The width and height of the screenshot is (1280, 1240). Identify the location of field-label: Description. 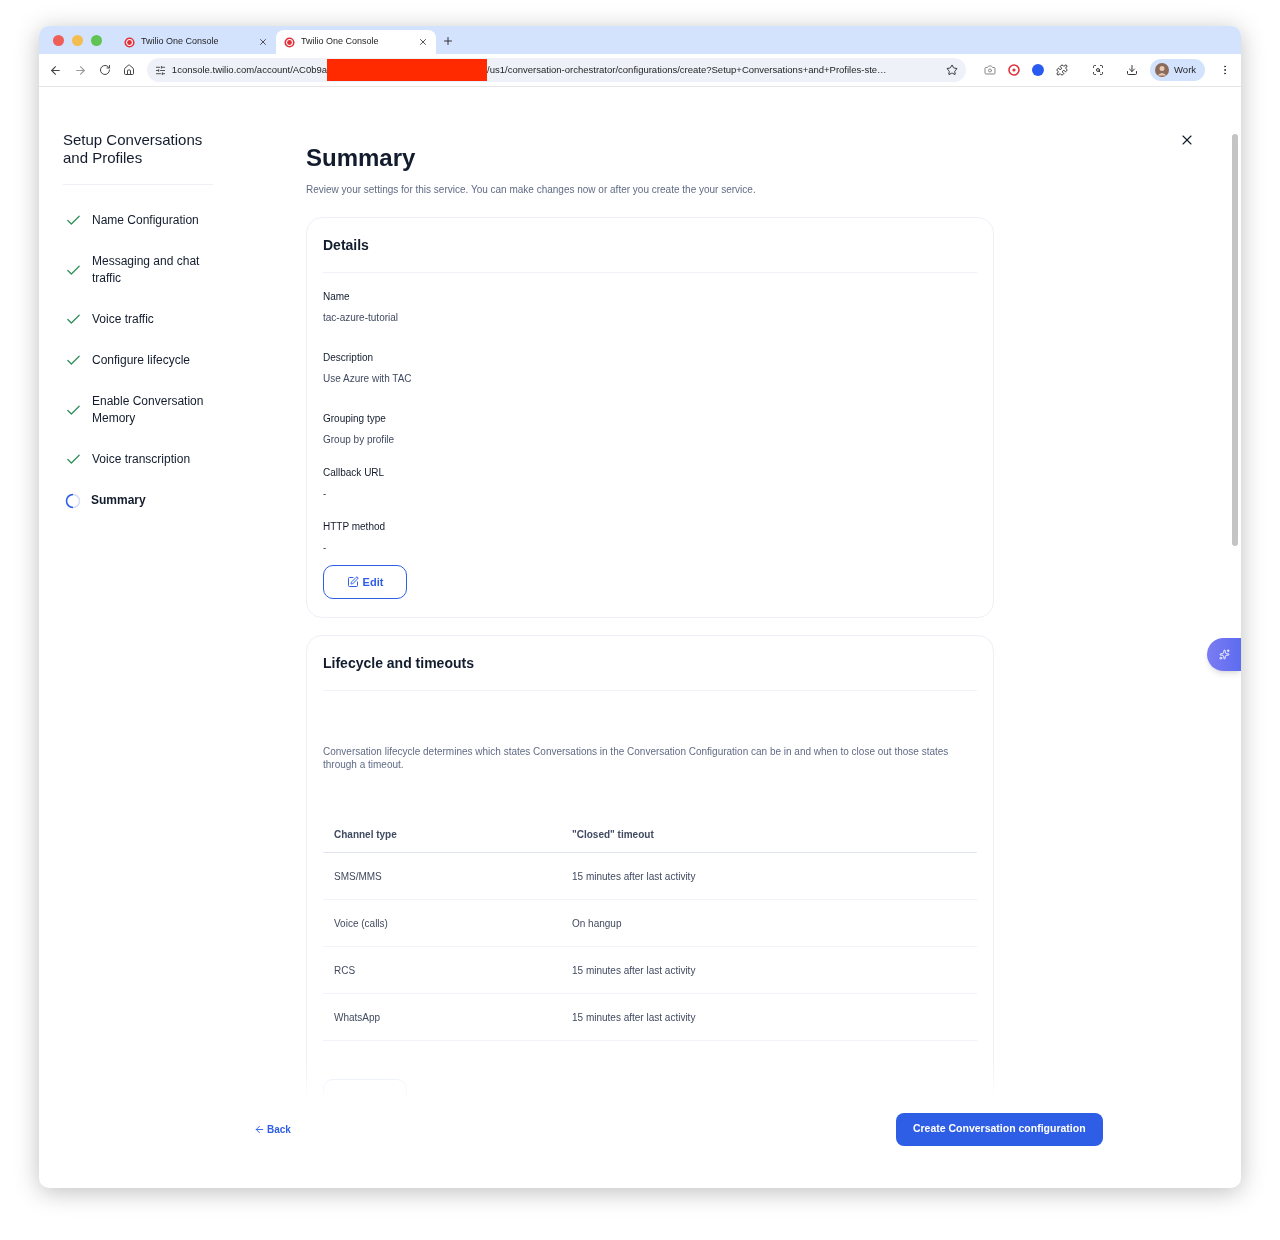
(349, 358).